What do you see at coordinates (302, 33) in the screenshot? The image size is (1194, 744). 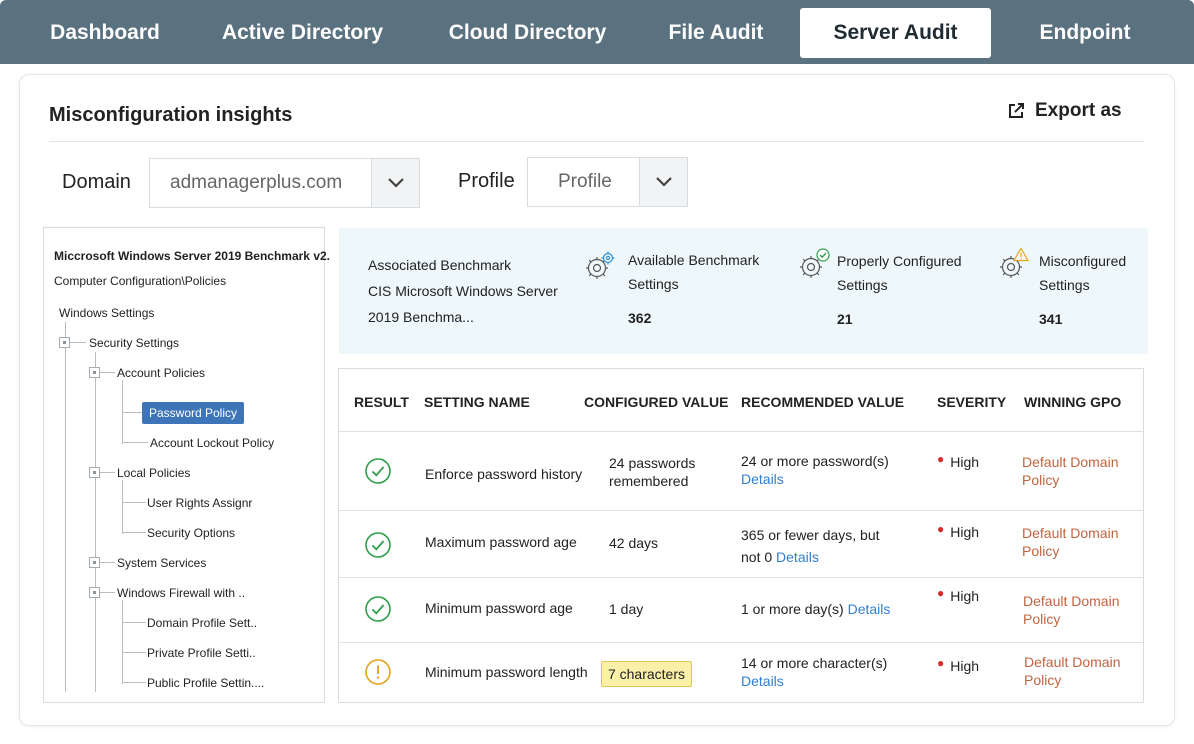 I see `tab-active-directory: Active Directory` at bounding box center [302, 33].